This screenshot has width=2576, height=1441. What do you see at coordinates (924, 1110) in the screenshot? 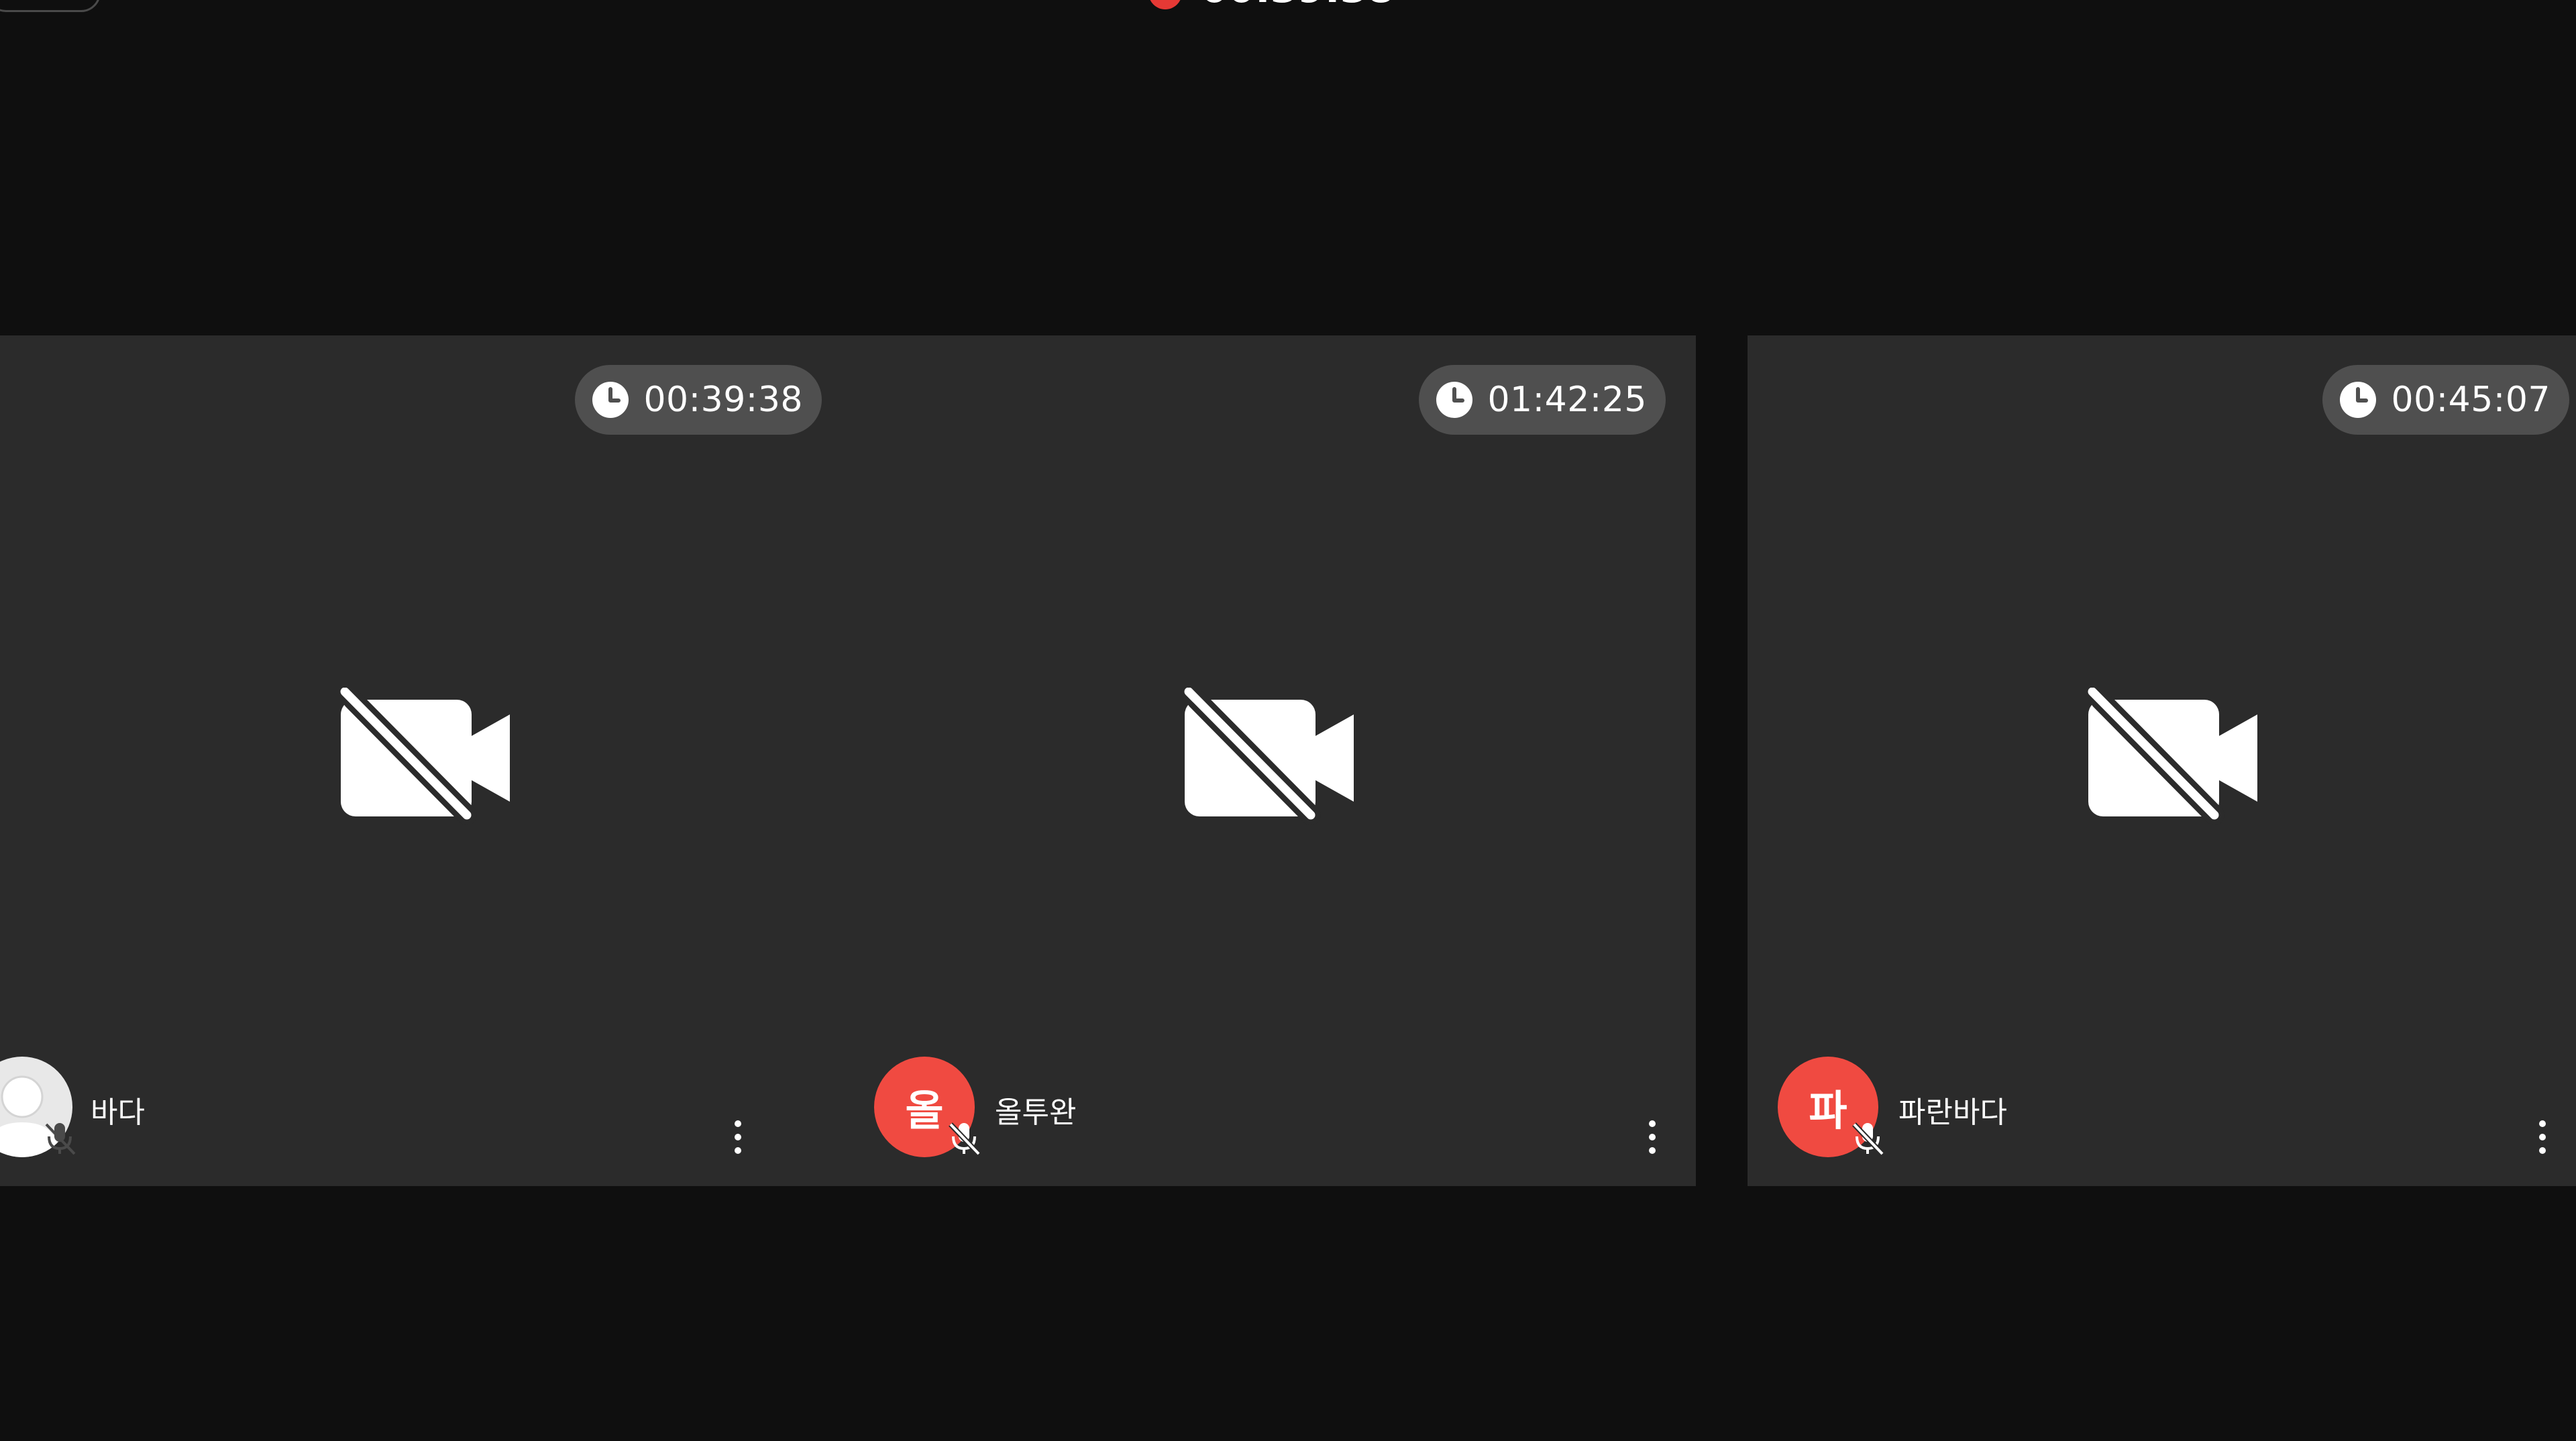
I see `avatar-initial: 올` at bounding box center [924, 1110].